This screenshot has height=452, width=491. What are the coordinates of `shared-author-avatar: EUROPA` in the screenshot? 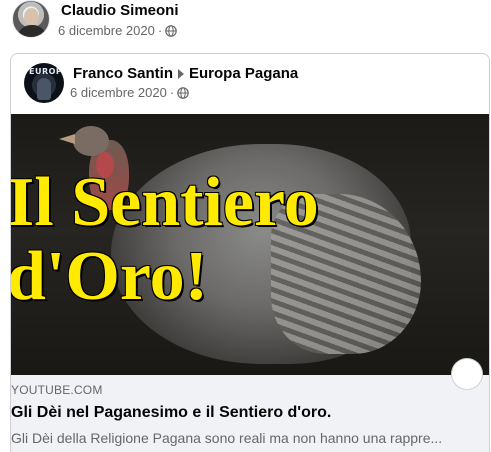 It's located at (44, 83).